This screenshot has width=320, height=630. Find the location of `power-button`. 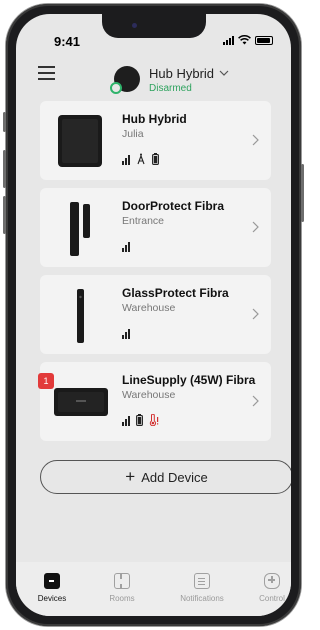

power-button is located at coordinates (302, 193).